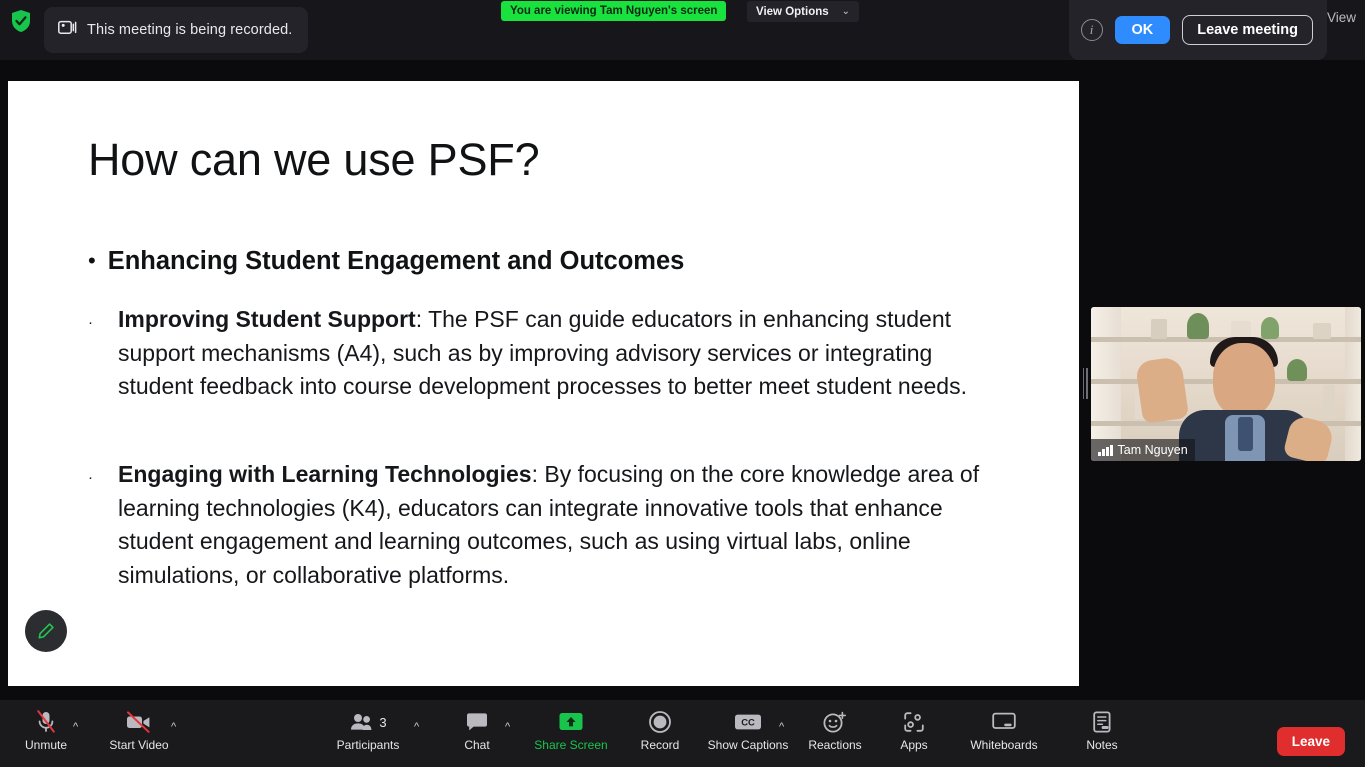  I want to click on participant-name: Tam Nguyen, so click(1152, 450).